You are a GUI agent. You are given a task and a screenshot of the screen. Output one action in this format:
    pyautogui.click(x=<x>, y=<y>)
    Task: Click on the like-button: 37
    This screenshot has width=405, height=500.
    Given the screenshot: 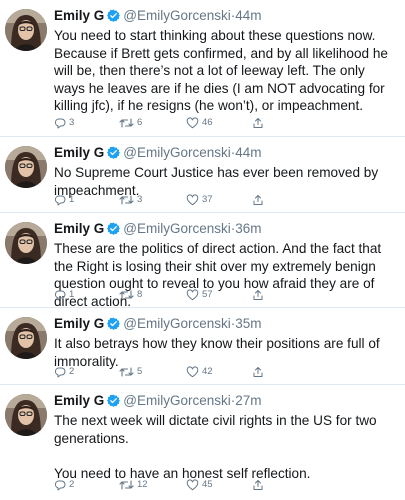 What is the action you would take?
    pyautogui.click(x=199, y=200)
    